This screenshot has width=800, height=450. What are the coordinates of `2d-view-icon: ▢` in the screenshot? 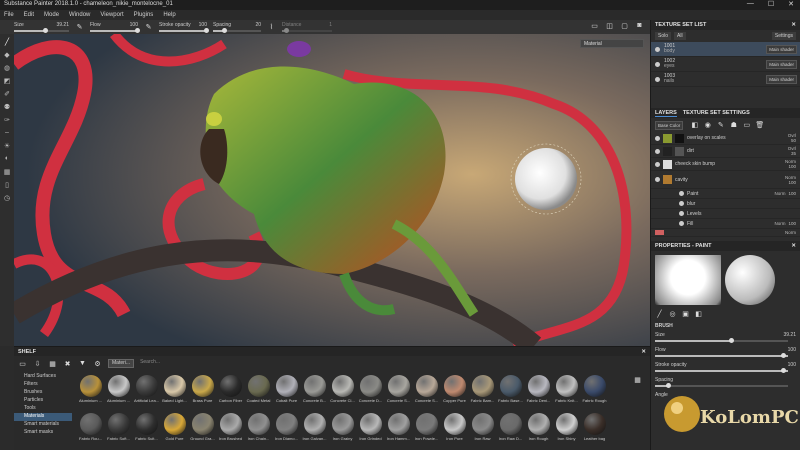 It's located at (624, 25).